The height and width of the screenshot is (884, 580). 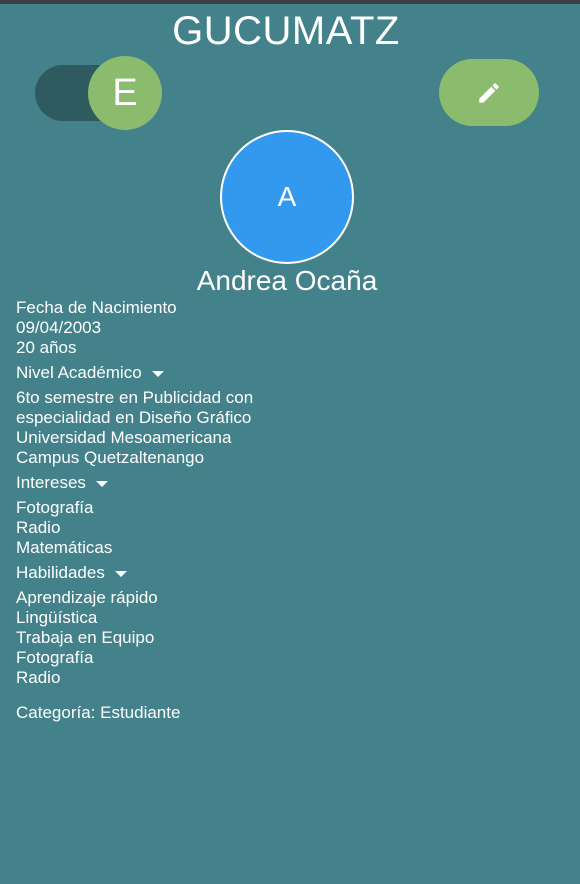 I want to click on age: 20 años, so click(x=46, y=347).